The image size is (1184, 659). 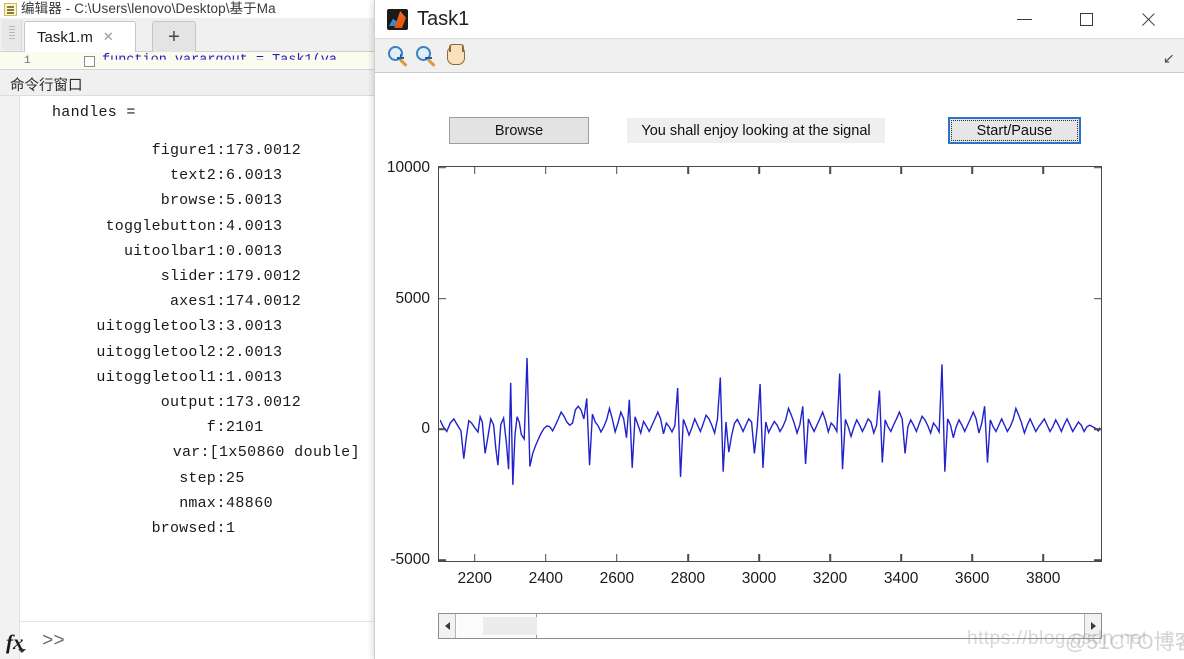 I want to click on variable-name: var, so click(x=186, y=453).